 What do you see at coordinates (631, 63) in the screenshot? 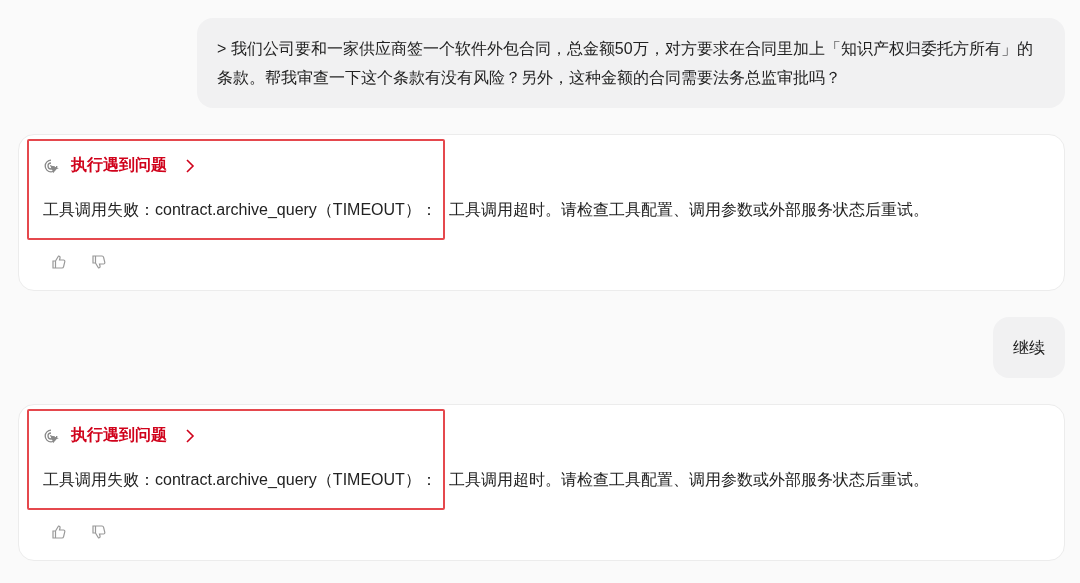
I see `user-message: > 我们公司要和一家供应商签一个软件外包合同，总金额50万，对方要求在合同里加上「知识产权归委托方所有」的条款。帮我审查一下这个条款有没有风险？另外，这种金额的合同需要法务总监审批吗？` at bounding box center [631, 63].